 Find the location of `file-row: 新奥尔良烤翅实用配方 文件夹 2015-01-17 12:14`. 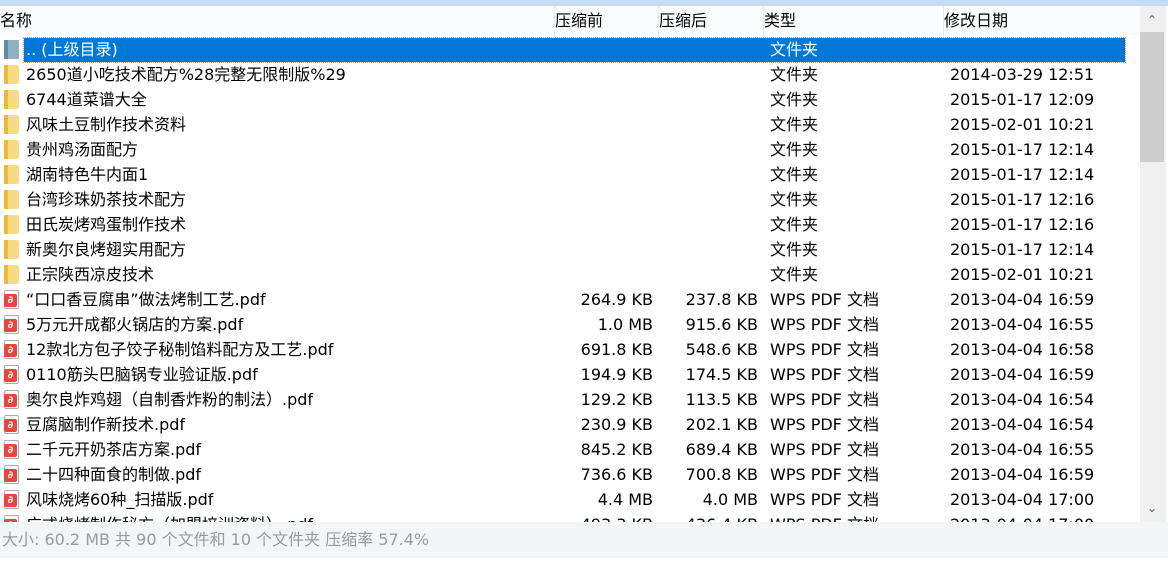

file-row: 新奥尔良烤翅实用配方 文件夹 2015-01-17 12:14 is located at coordinates (570, 249).